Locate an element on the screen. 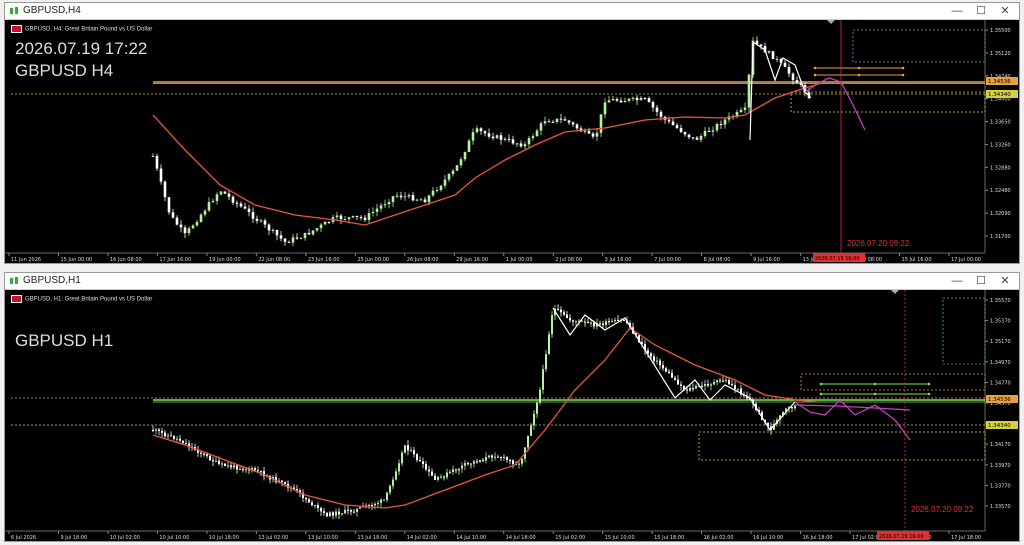 The height and width of the screenshot is (545, 1024). price-tick-label: 1.33770 is located at coordinates (1000, 486).